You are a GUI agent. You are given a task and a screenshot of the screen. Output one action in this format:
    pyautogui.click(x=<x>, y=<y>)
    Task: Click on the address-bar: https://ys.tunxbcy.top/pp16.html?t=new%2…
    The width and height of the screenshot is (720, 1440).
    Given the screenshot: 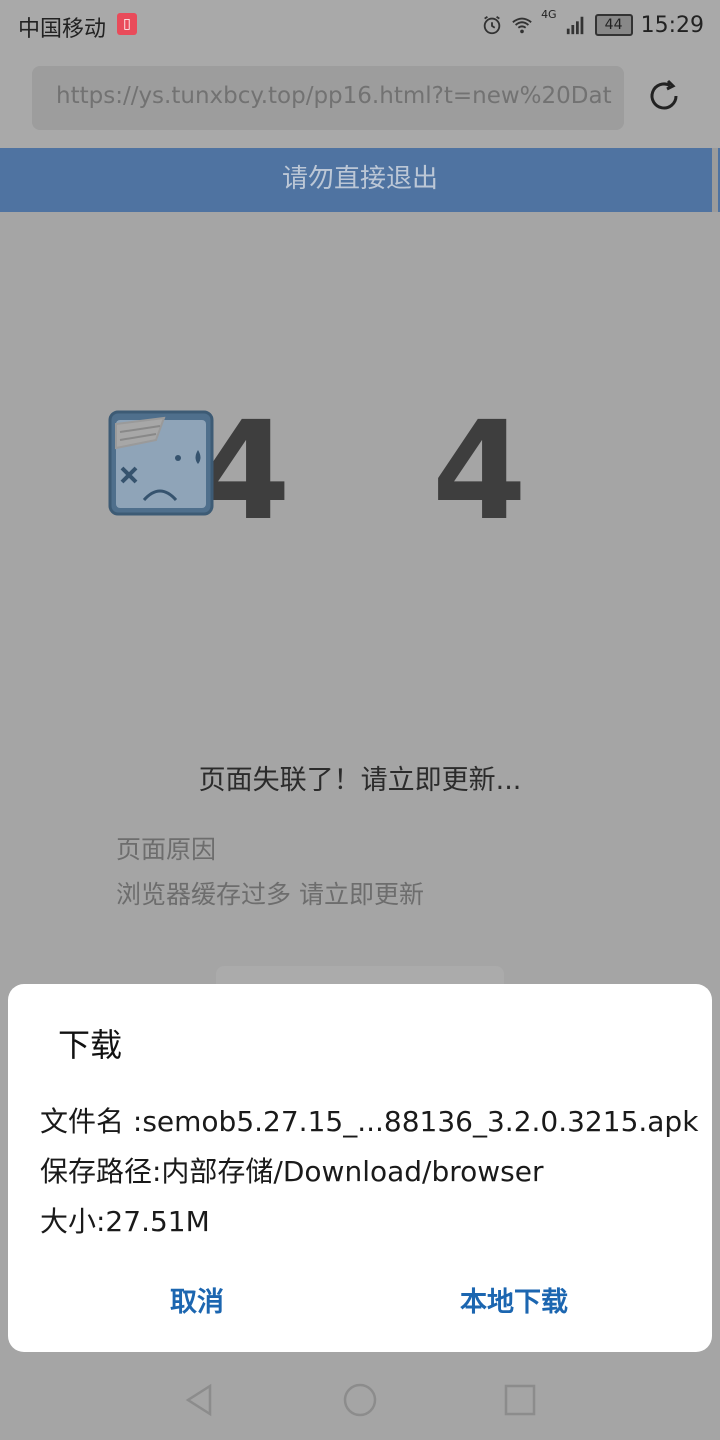 What is the action you would take?
    pyautogui.click(x=328, y=98)
    